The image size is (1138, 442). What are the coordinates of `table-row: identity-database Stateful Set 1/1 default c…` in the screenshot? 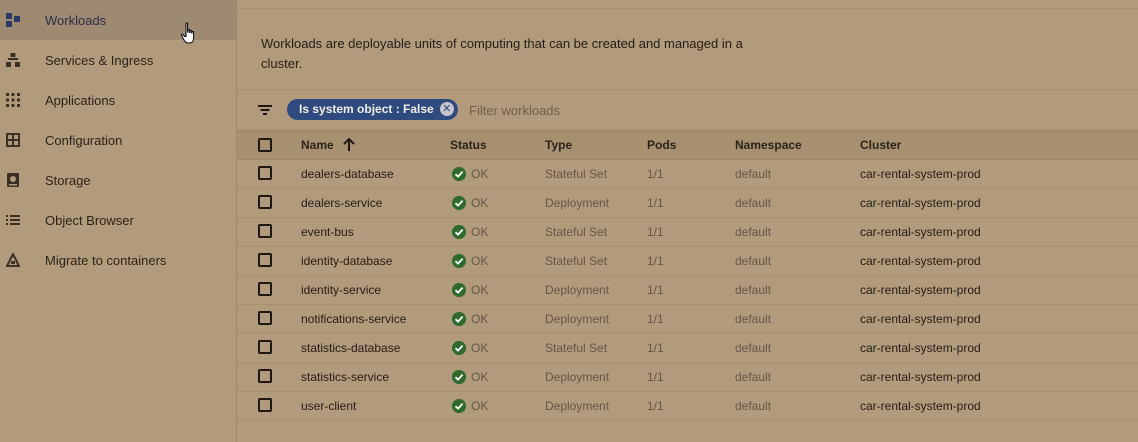 It's located at (687, 261).